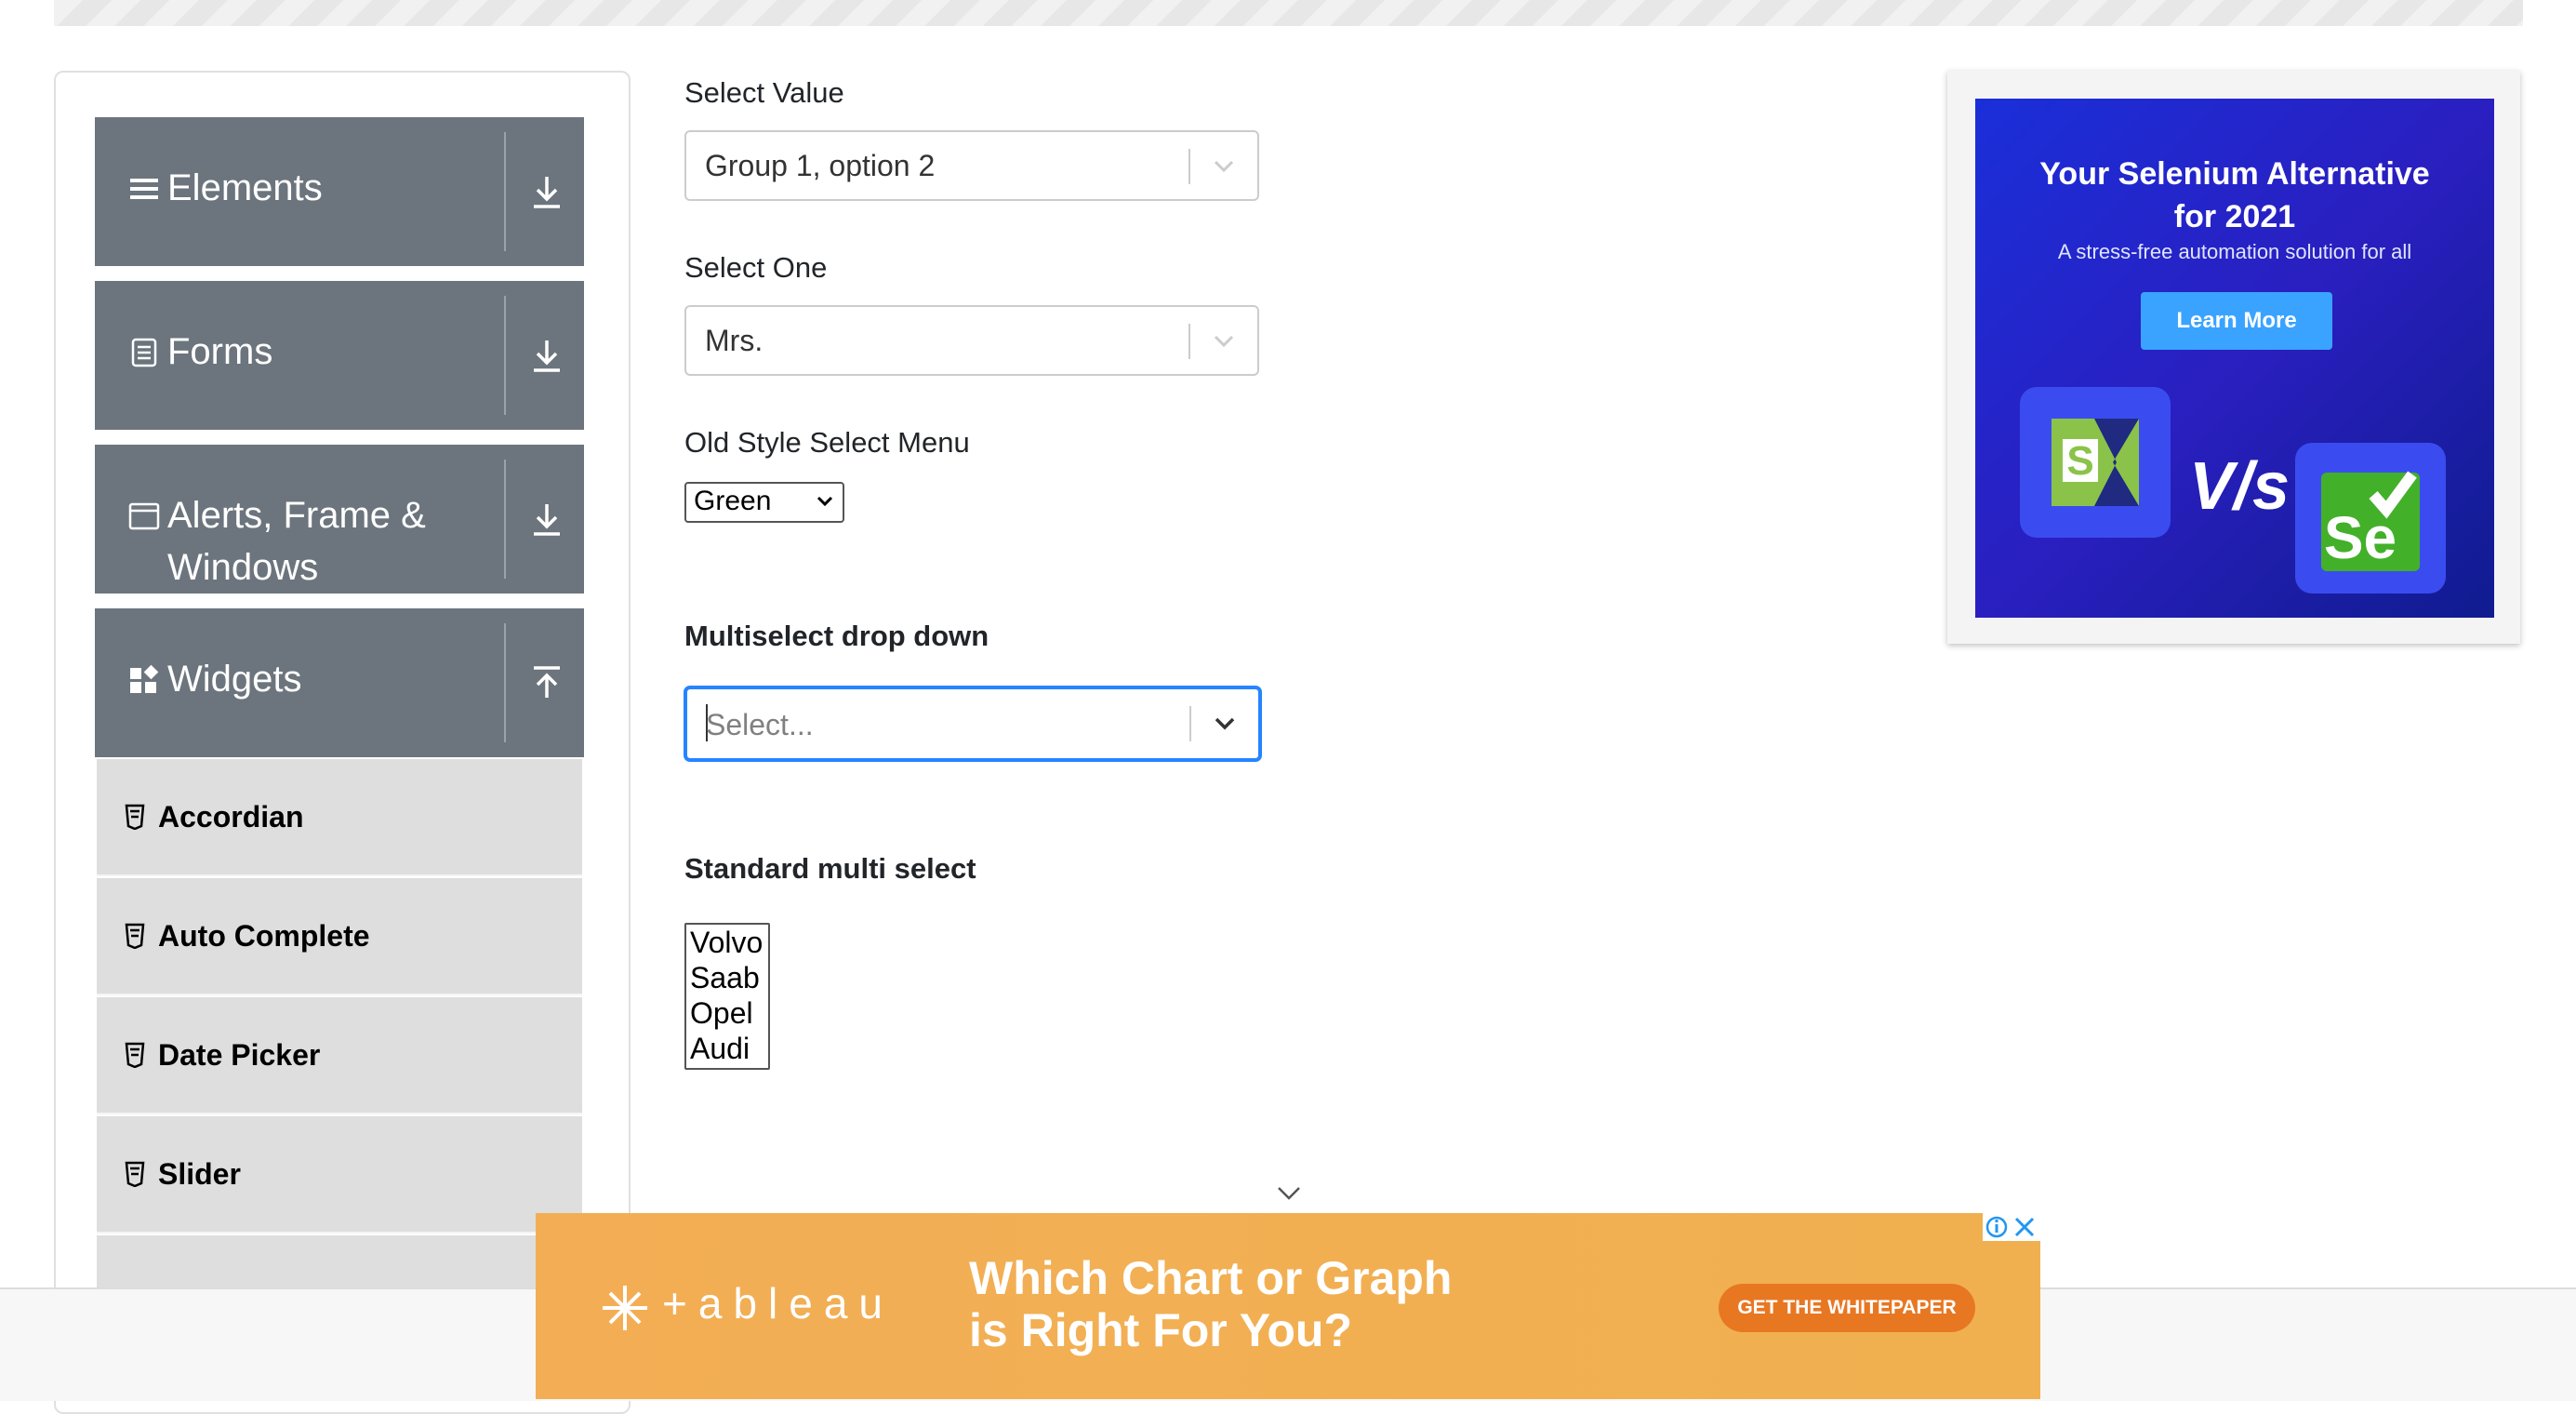  I want to click on sidebar-item-label: Accordian, so click(231, 817).